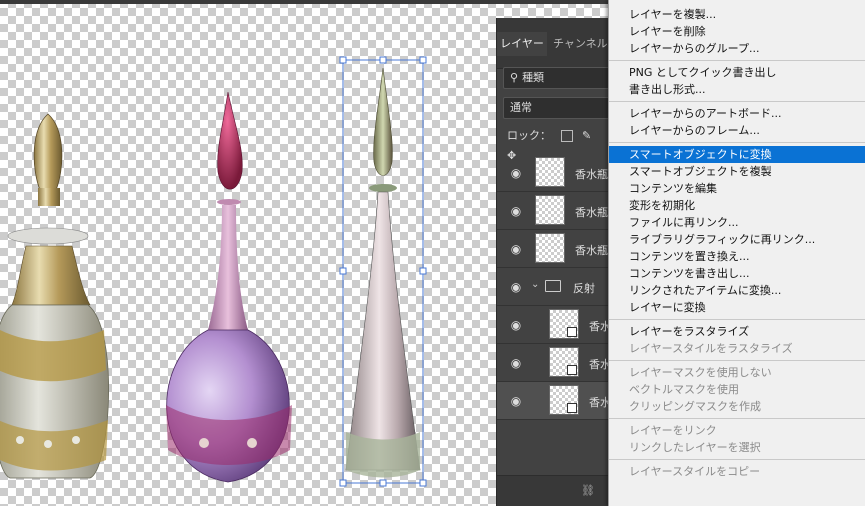 This screenshot has height=506, width=865. Describe the element at coordinates (566, 136) in the screenshot. I see `lock-transparent-pixels-icon` at that location.